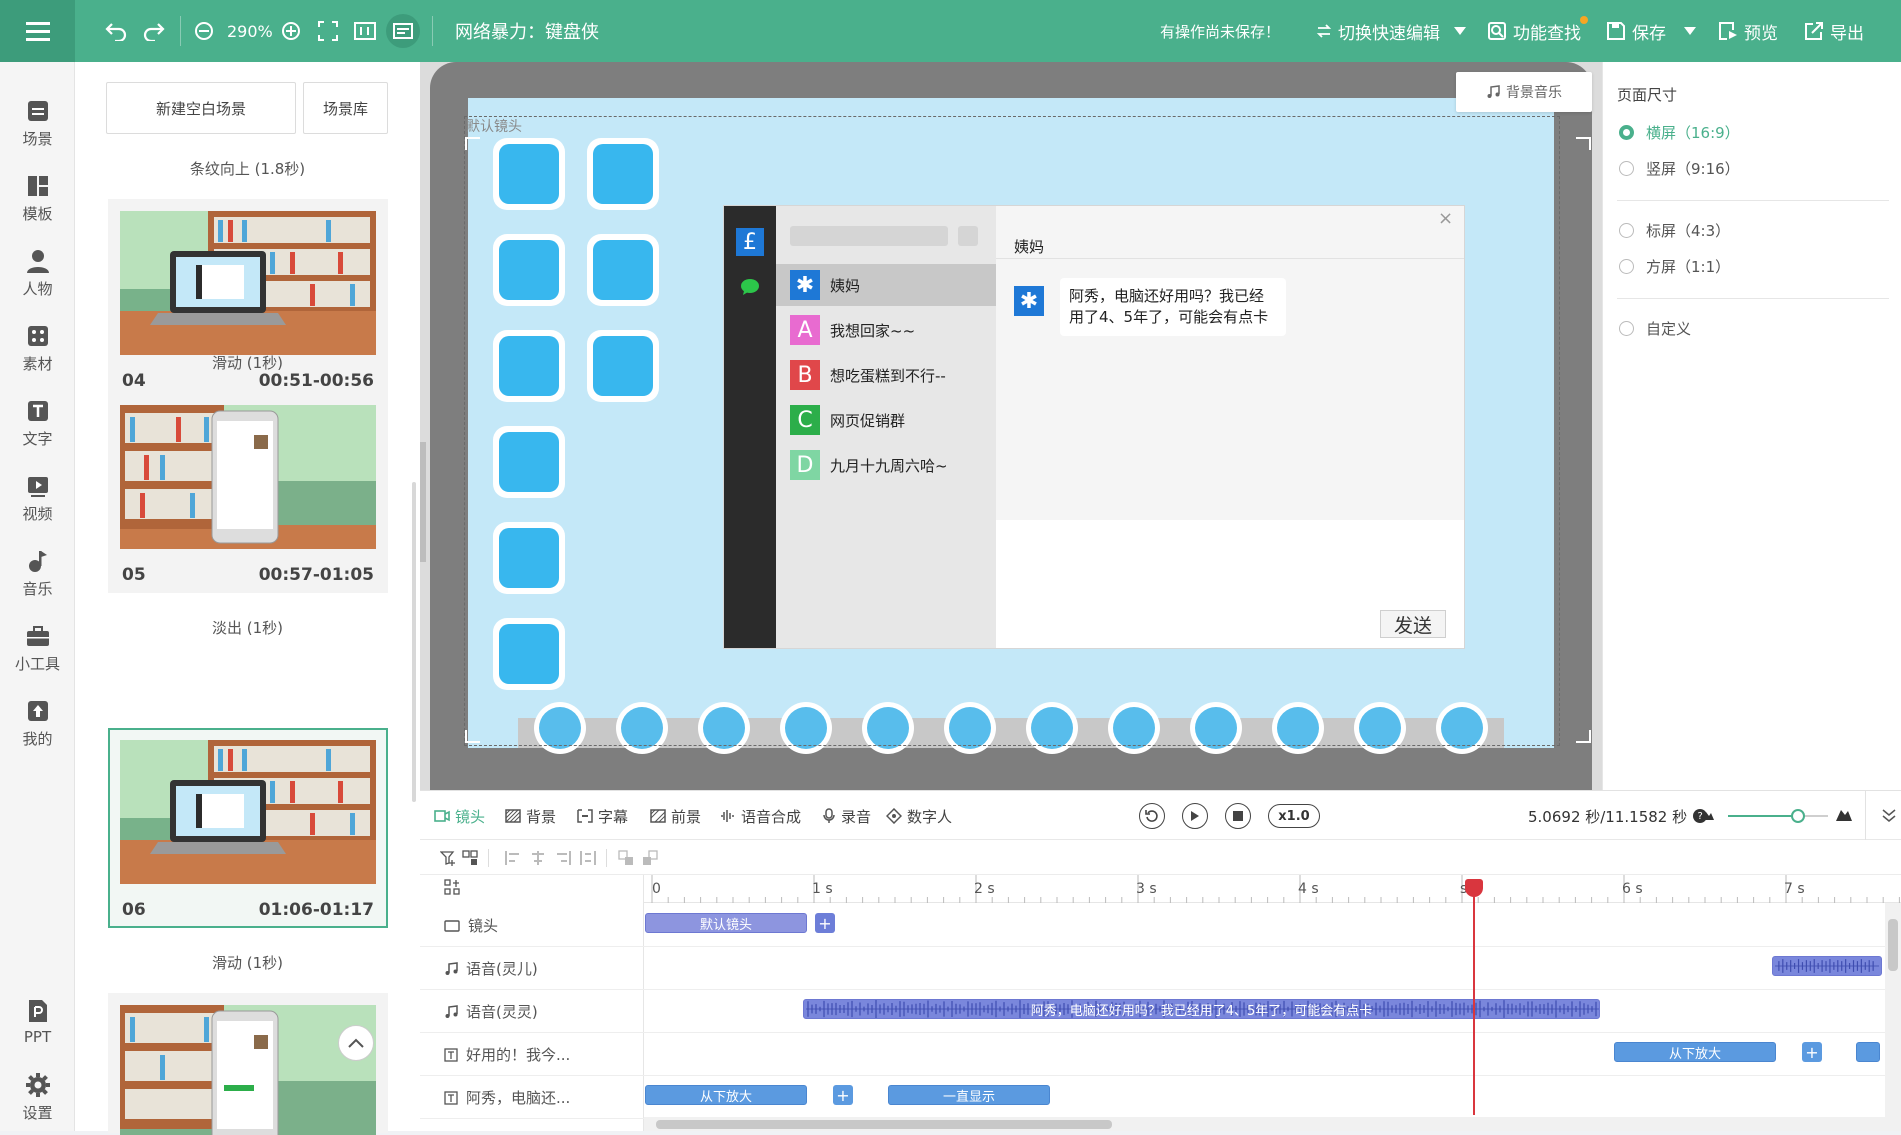 The width and height of the screenshot is (1901, 1135). What do you see at coordinates (451, 1011) in the screenshot?
I see `music-note-icon` at bounding box center [451, 1011].